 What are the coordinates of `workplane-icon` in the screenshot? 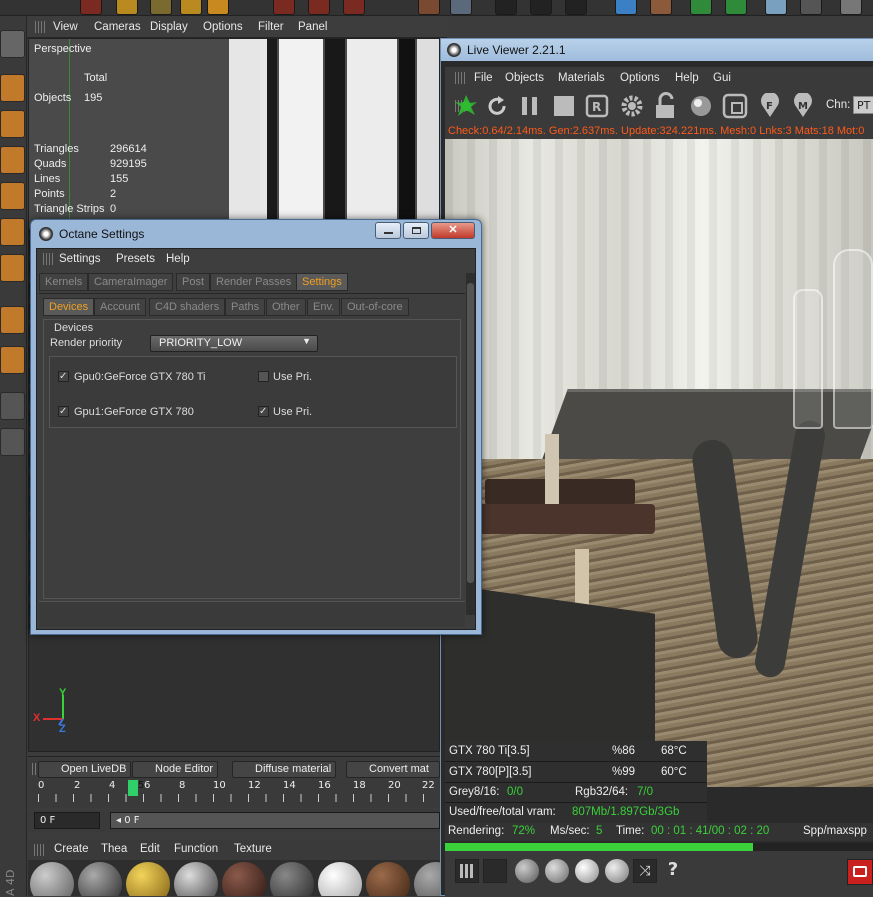 It's located at (12, 160).